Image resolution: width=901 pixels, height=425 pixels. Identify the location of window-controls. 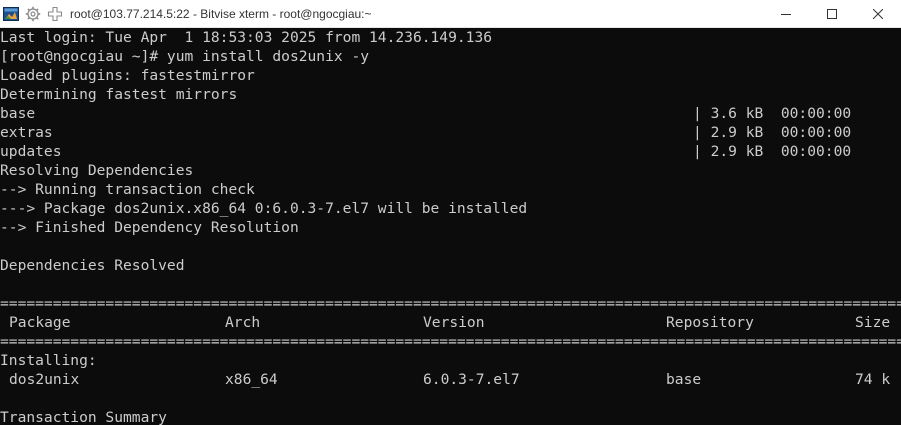
(832, 14).